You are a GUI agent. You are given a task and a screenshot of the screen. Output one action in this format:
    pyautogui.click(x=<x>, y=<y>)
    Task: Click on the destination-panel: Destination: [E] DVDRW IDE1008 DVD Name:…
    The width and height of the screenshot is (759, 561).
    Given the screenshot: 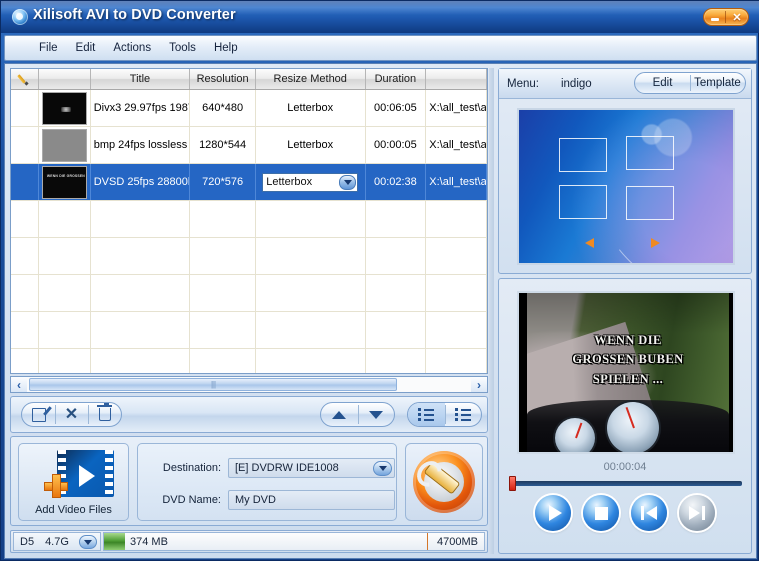 What is the action you would take?
    pyautogui.click(x=267, y=482)
    